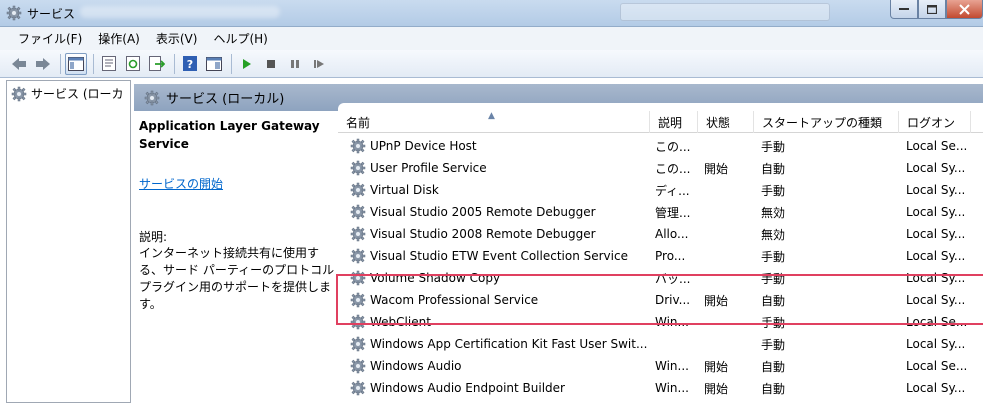 Image resolution: width=983 pixels, height=403 pixels. Describe the element at coordinates (400, 322) in the screenshot. I see `cell-service-name-text: WebClient` at that location.